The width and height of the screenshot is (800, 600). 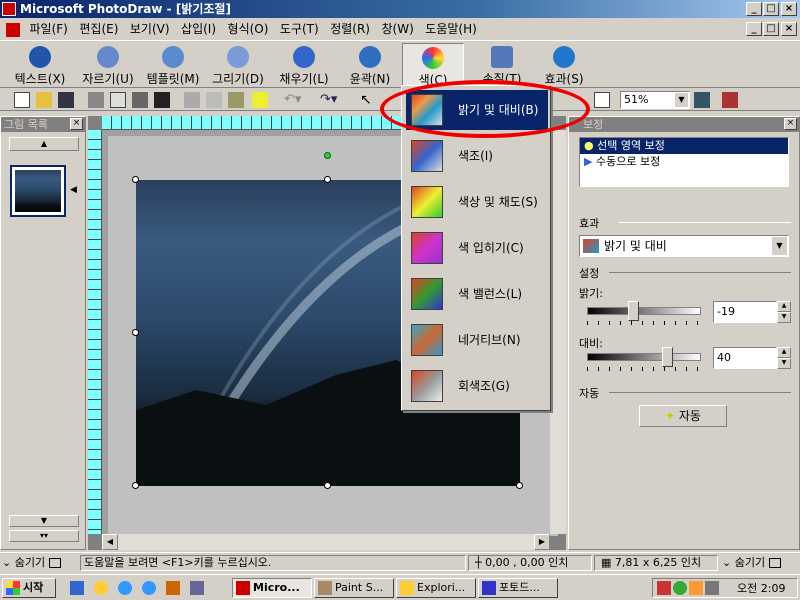 I want to click on menu-item-grayscale: 회색조(G), so click(x=477, y=386).